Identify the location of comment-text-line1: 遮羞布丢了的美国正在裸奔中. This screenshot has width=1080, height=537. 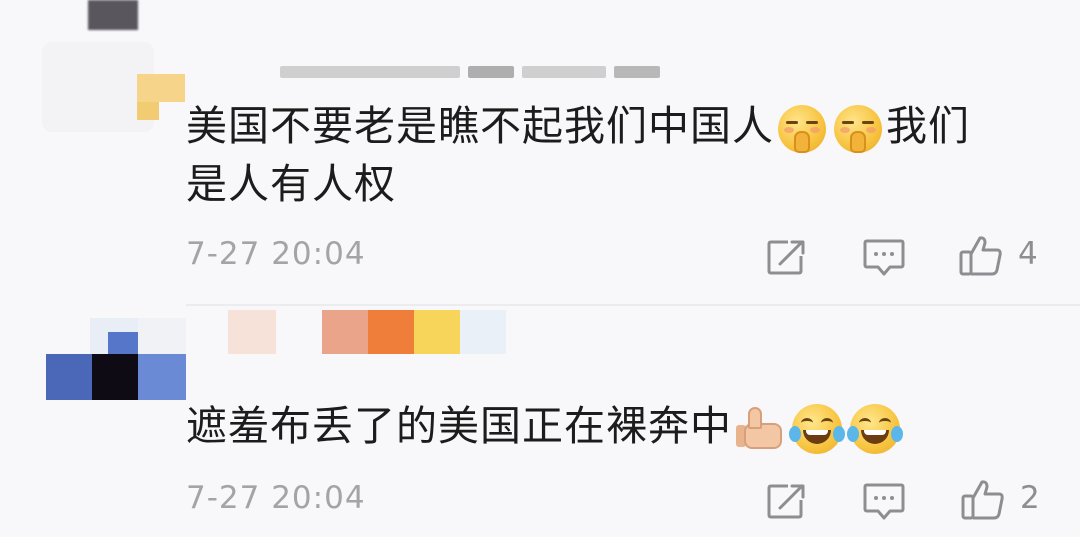
(459, 426).